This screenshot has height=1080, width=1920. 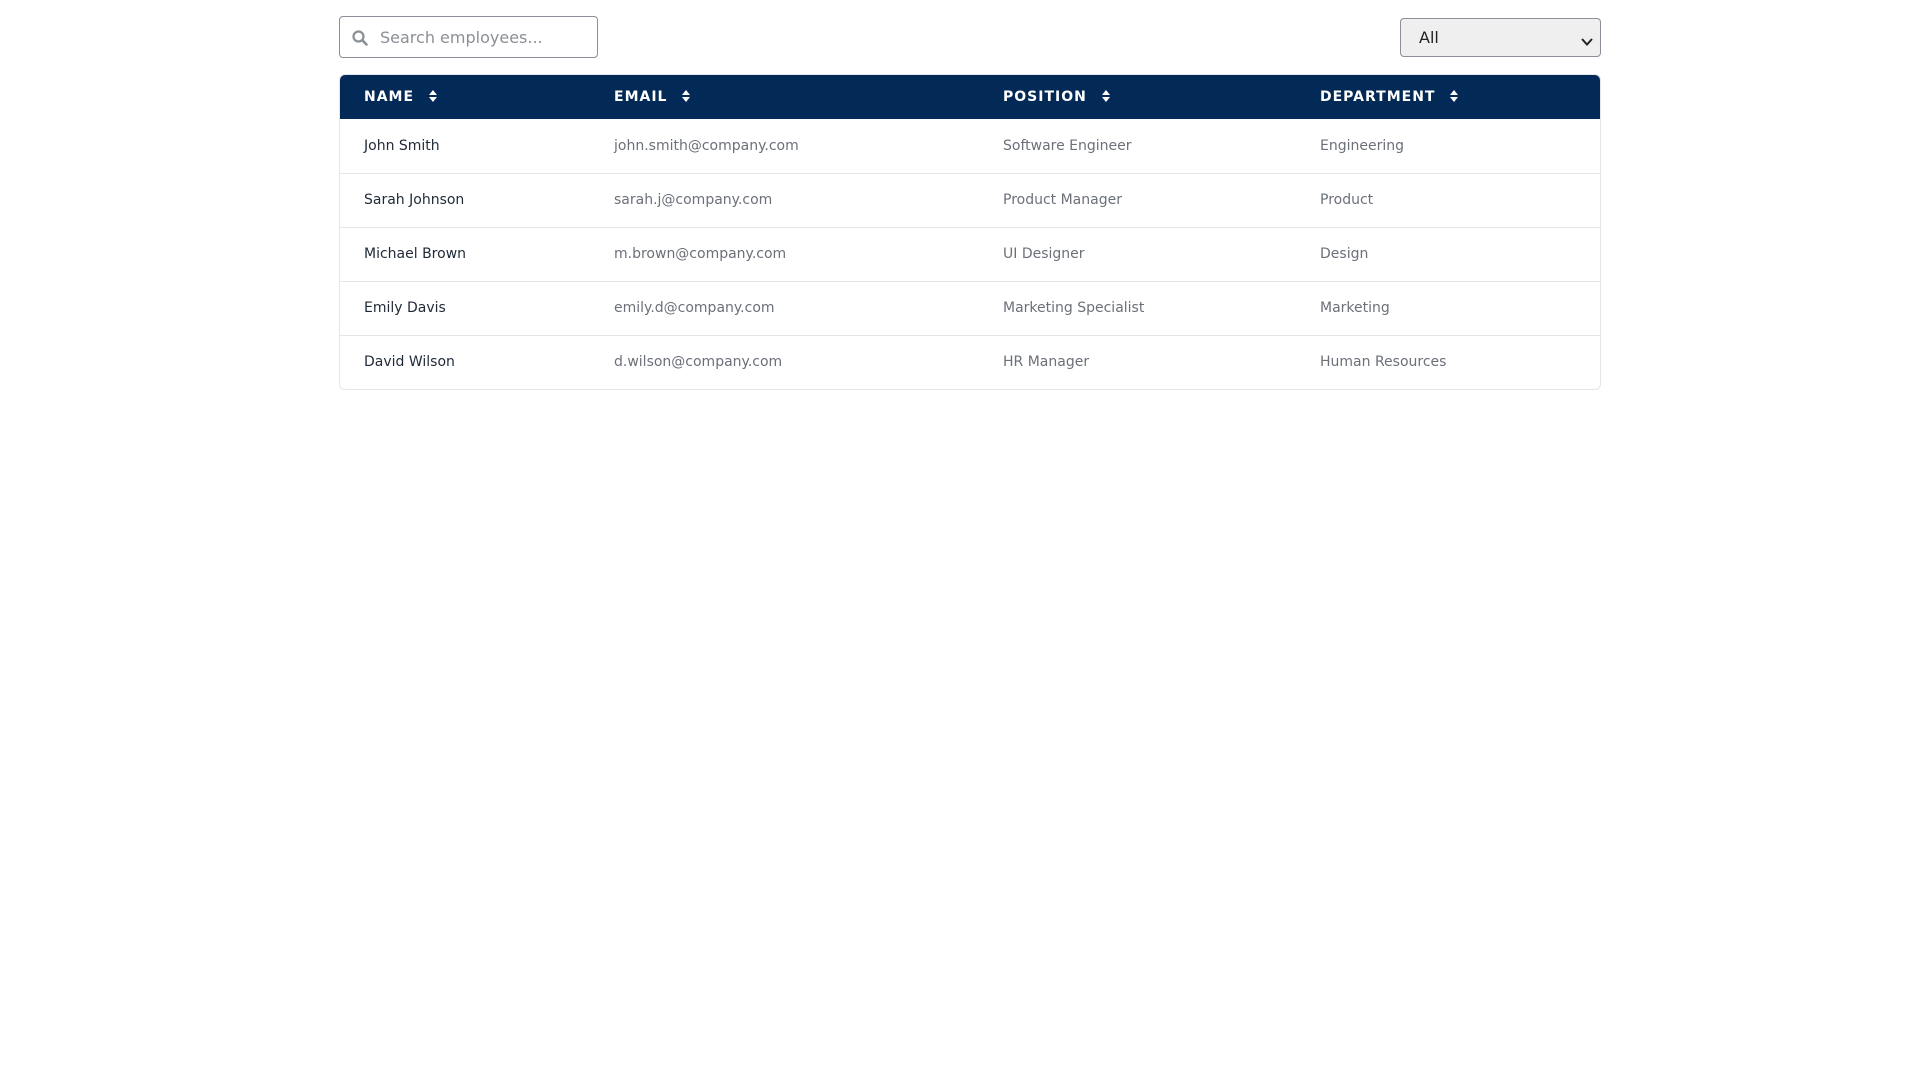 I want to click on cell-position: HR Manager, so click(x=1046, y=362).